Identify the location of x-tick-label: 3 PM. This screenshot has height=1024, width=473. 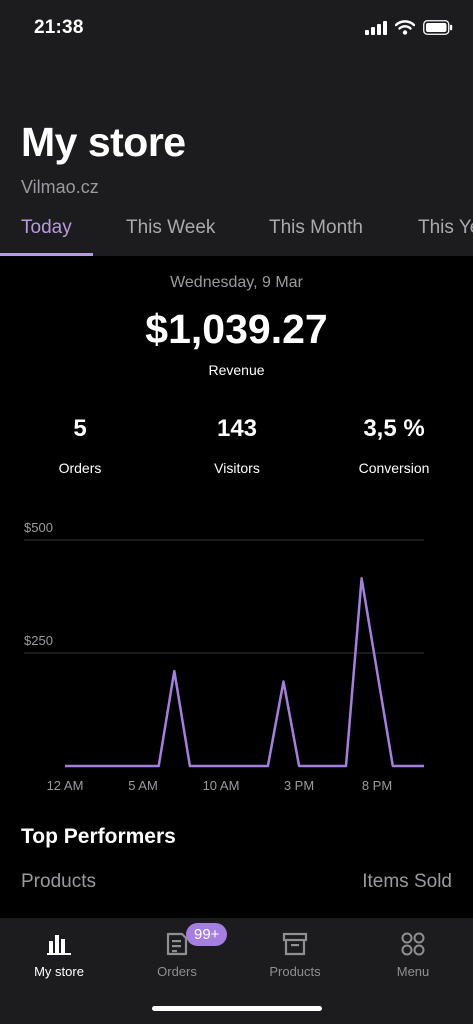
(299, 785).